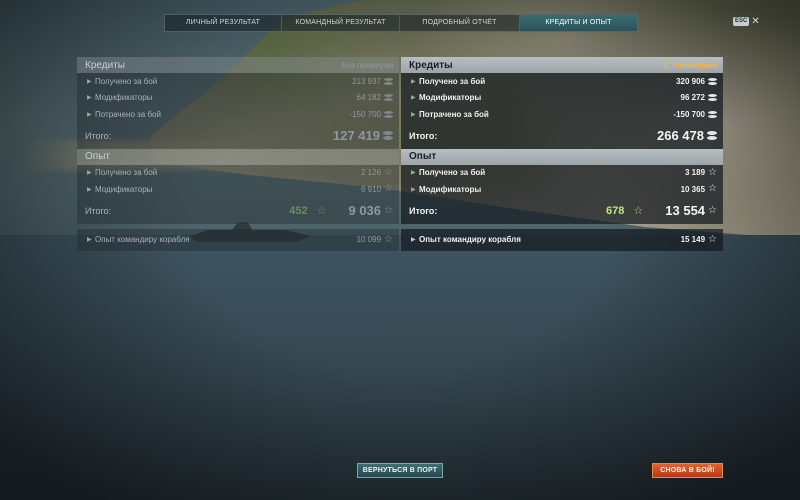  What do you see at coordinates (562, 98) in the screenshot?
I see `credits-modifiers-row: ▶ Модификаторы 96 272` at bounding box center [562, 98].